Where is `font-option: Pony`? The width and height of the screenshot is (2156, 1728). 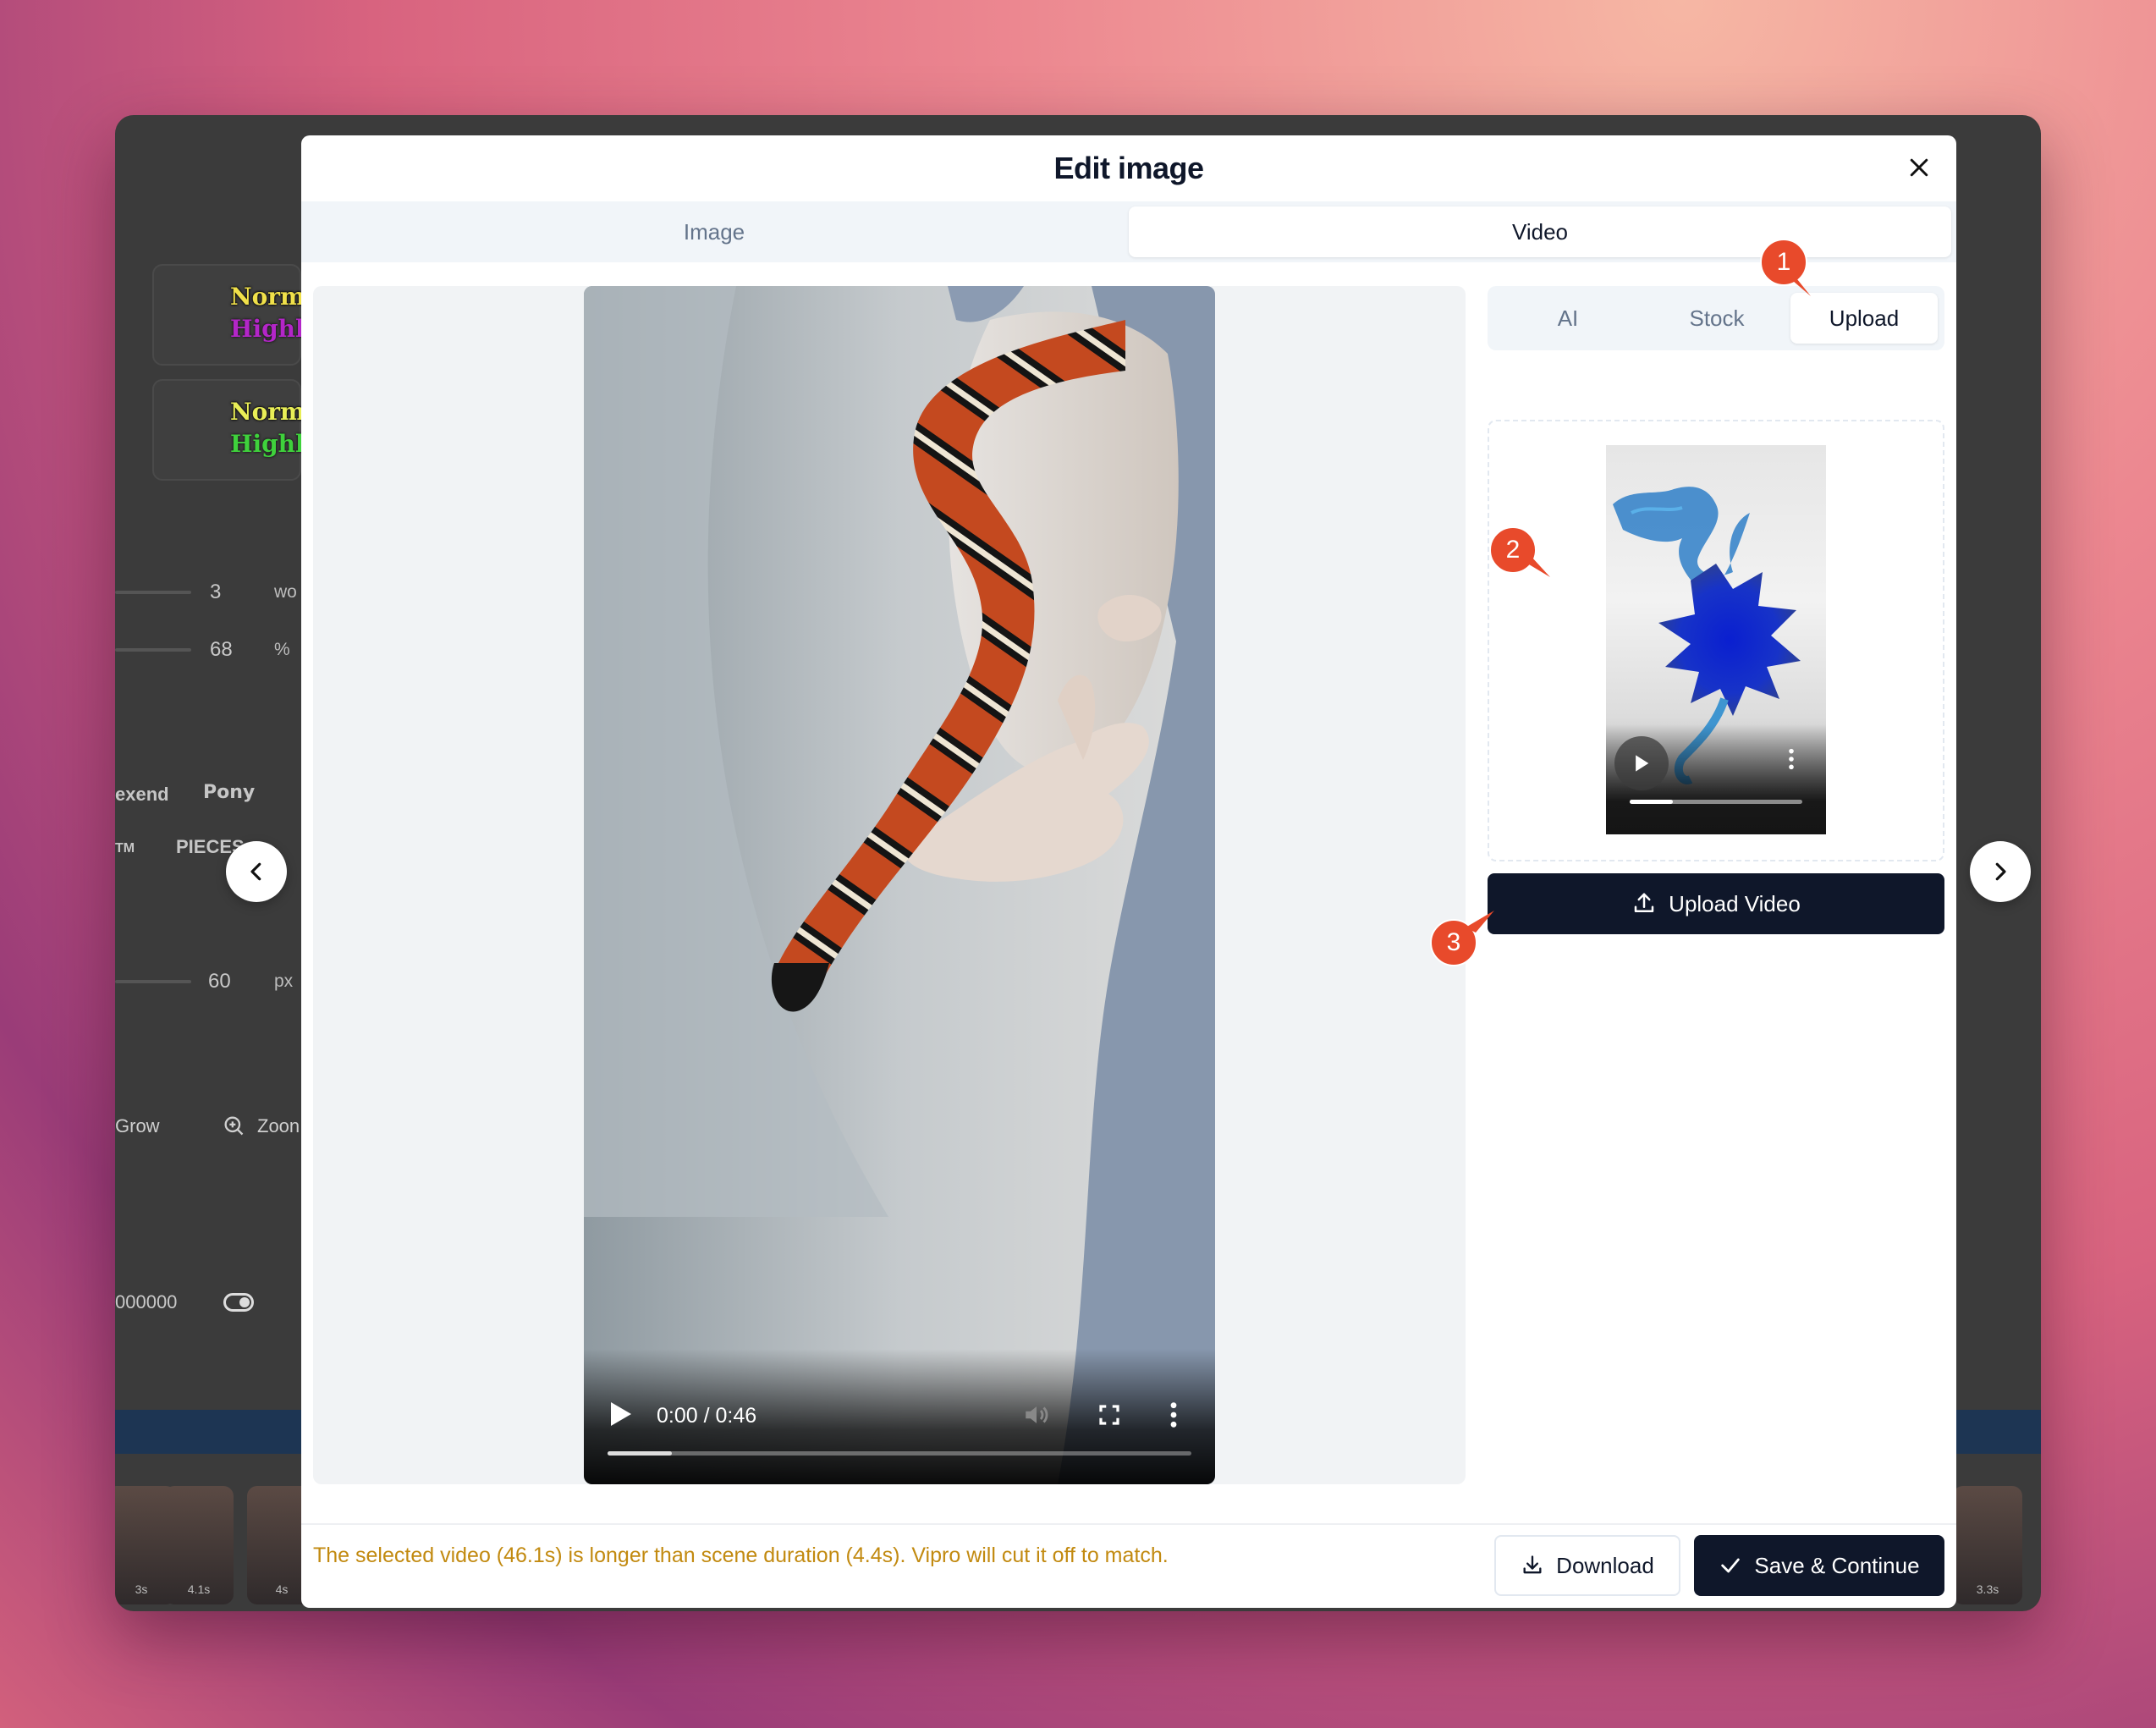
font-option: Pony is located at coordinates (229, 792).